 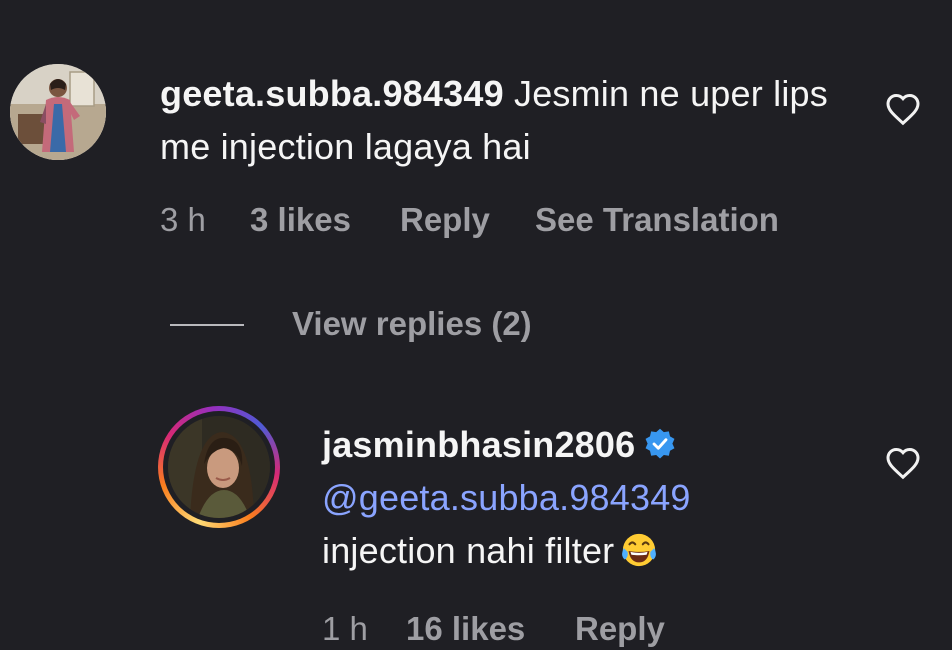 I want to click on see-translation-button: See Translation, so click(x=657, y=220).